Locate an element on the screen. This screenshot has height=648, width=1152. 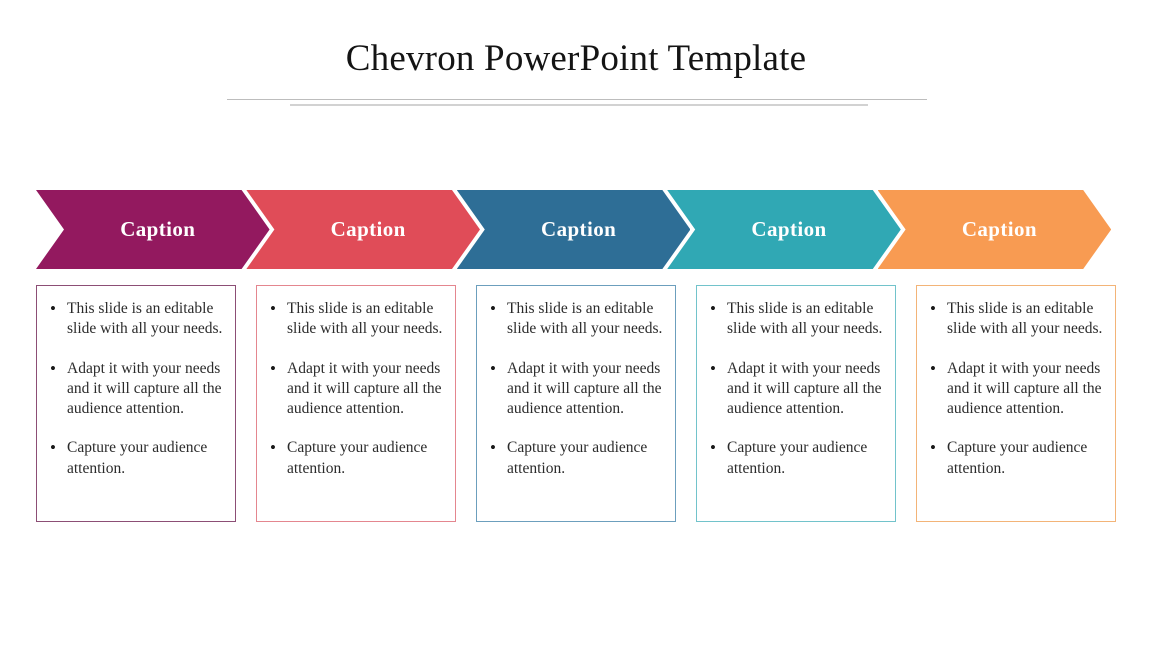
chevron-step-2: Caption is located at coordinates (363, 229).